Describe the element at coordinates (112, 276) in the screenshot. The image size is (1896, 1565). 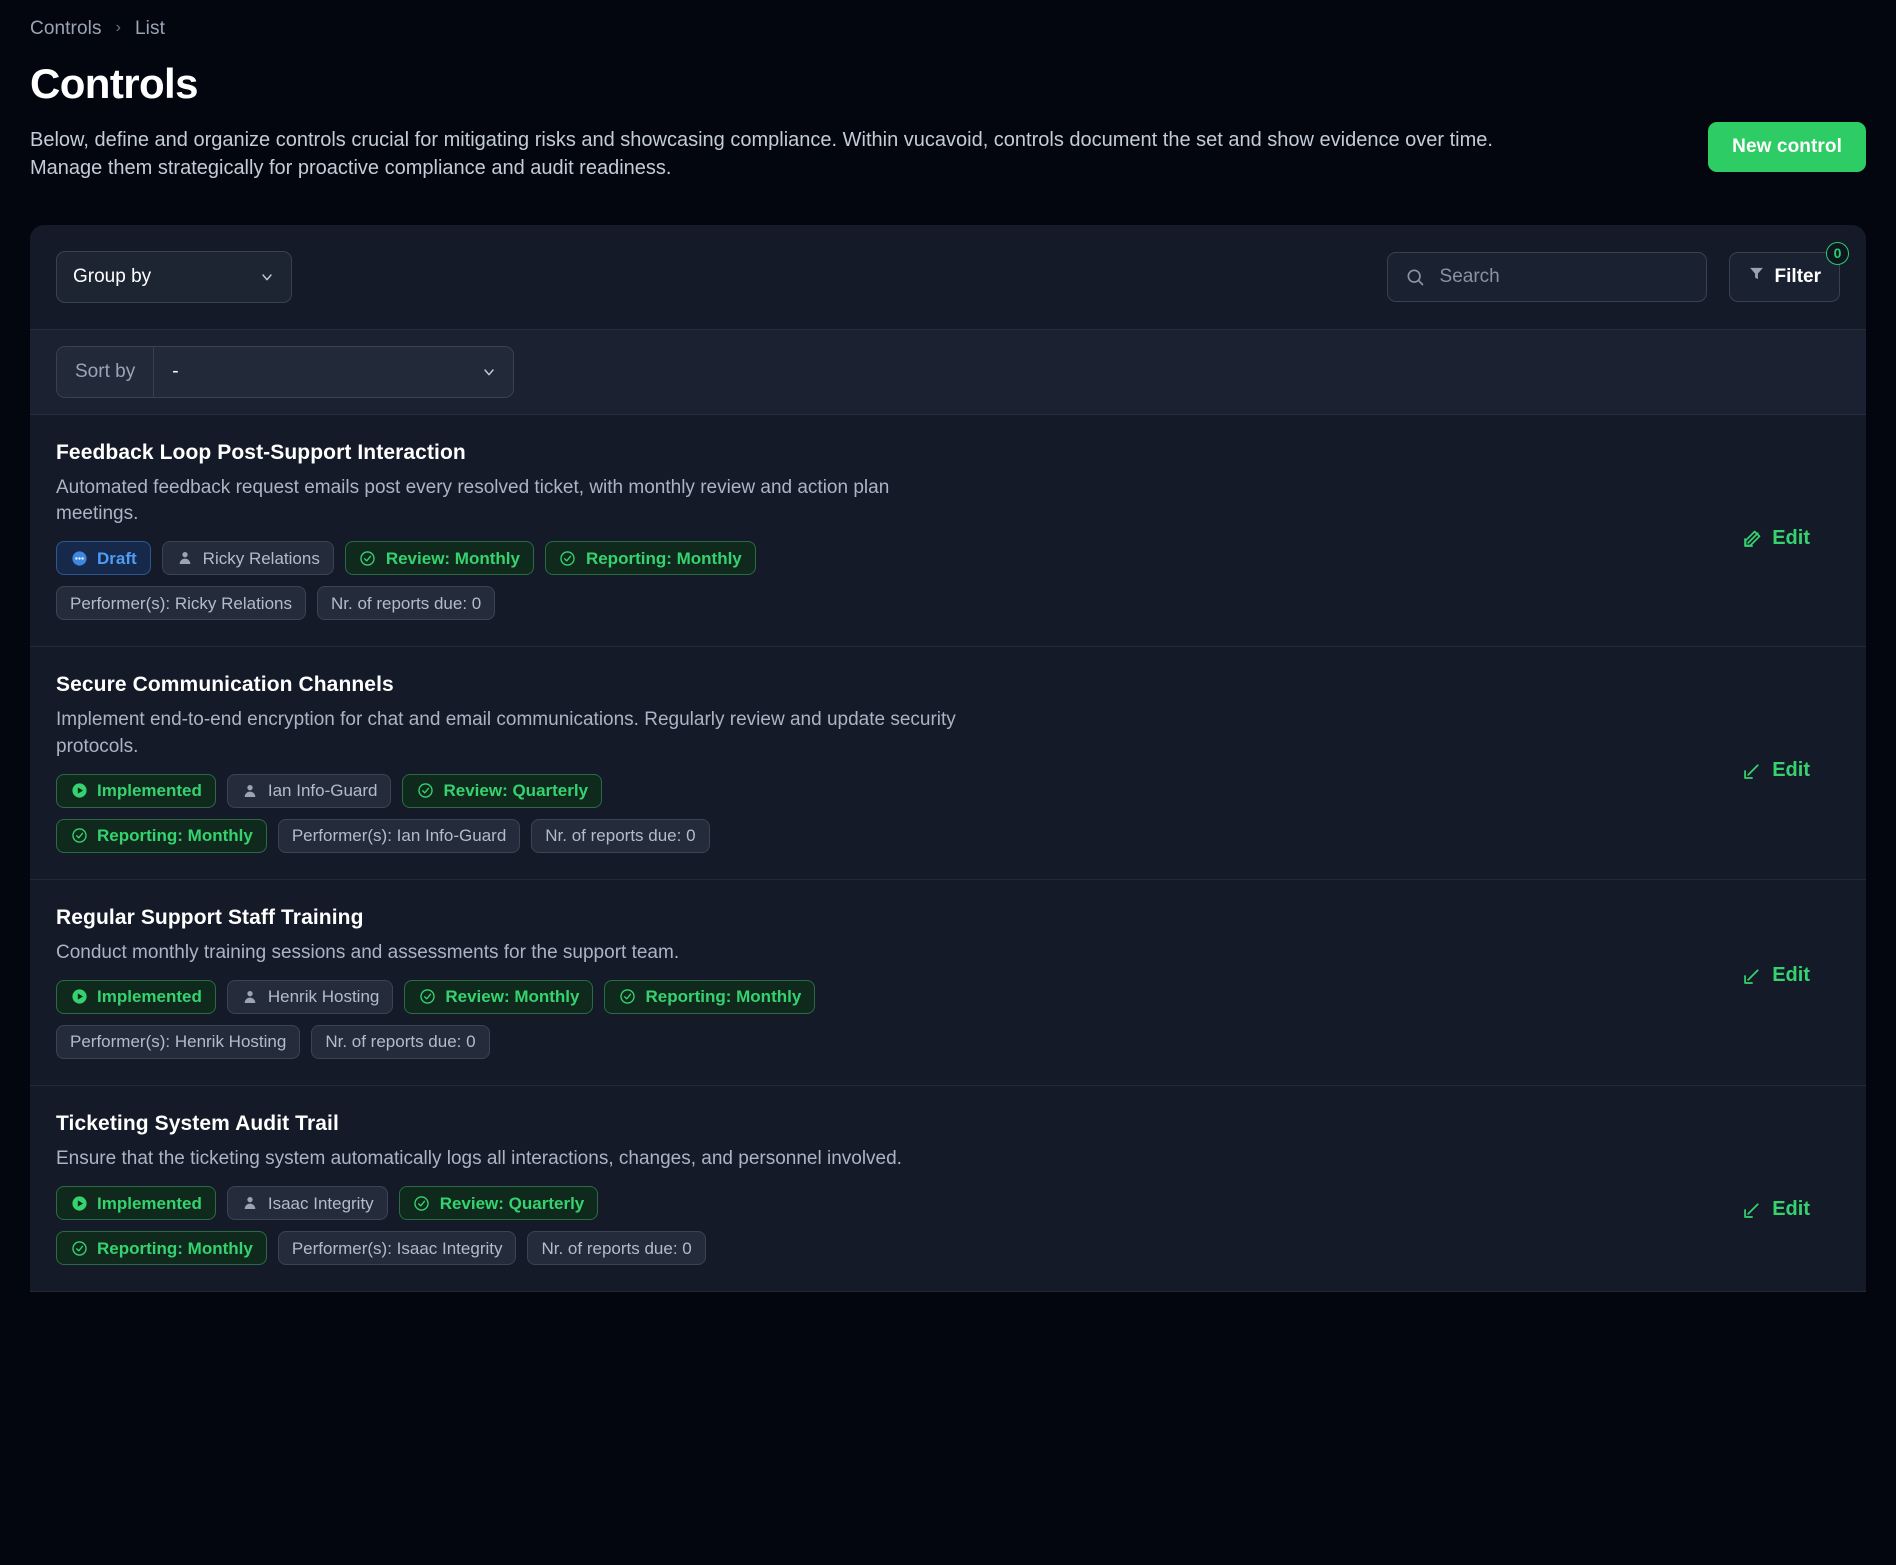
I see `group-by-label: Group by` at that location.